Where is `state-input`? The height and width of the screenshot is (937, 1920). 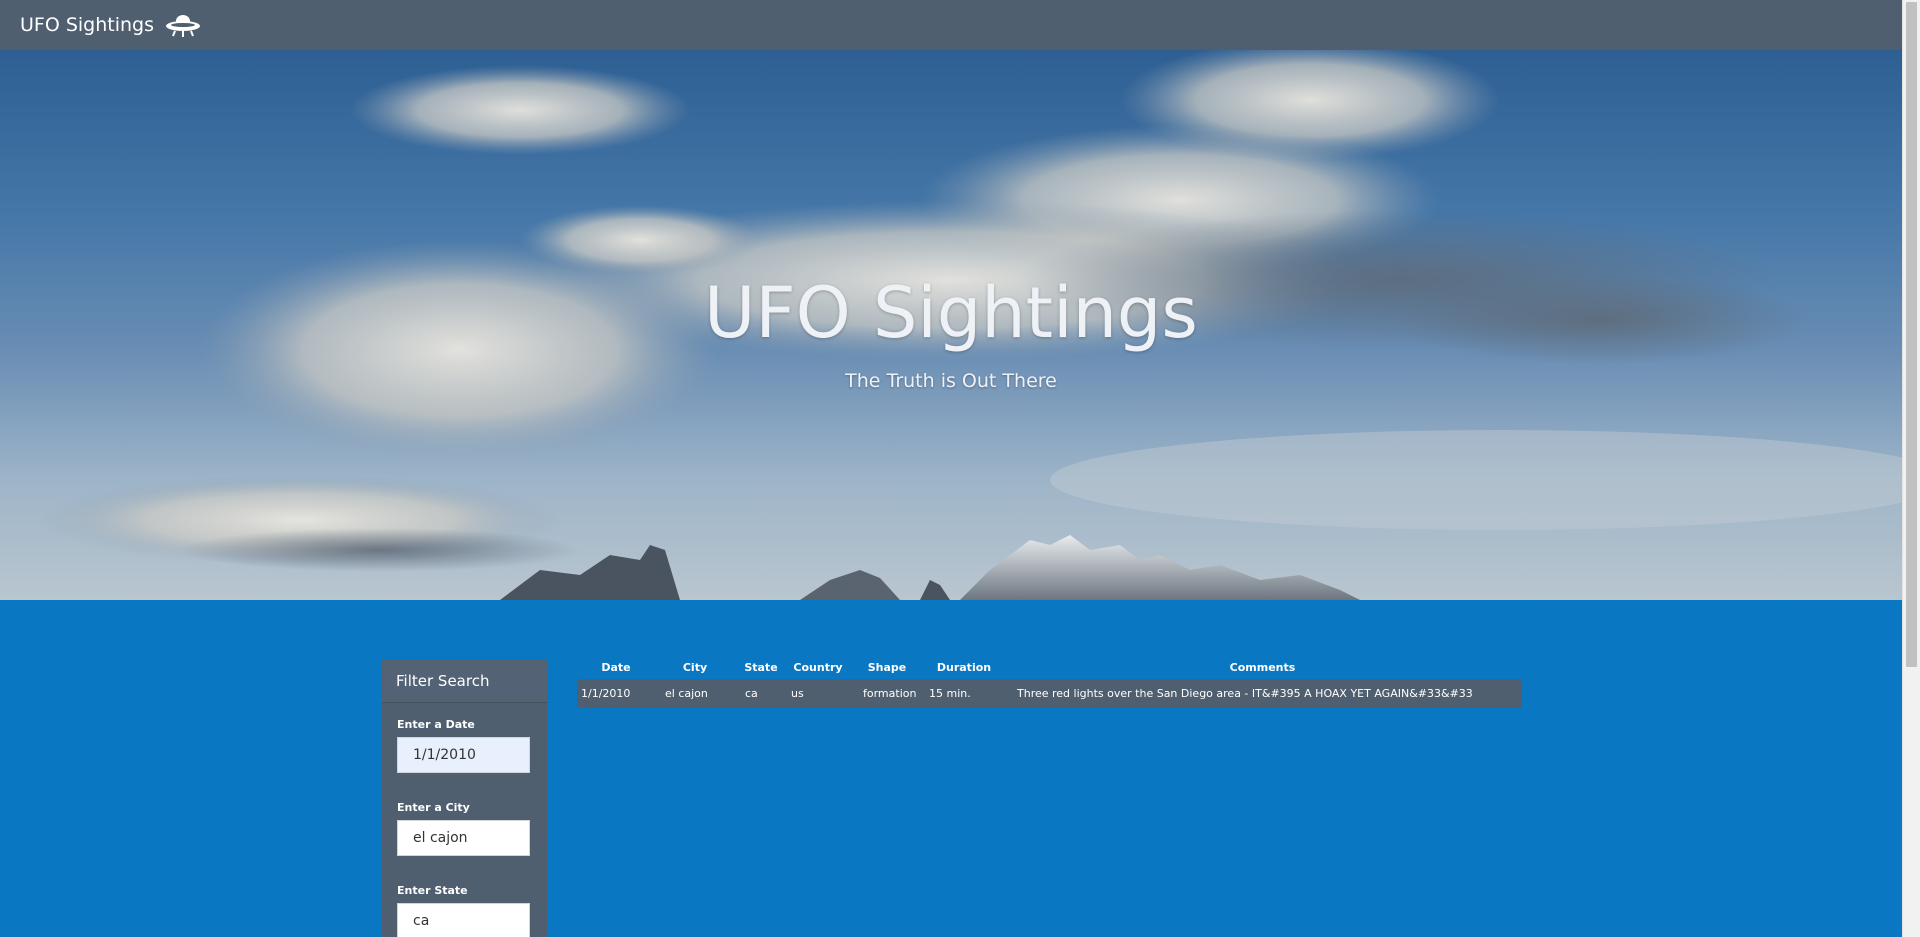
state-input is located at coordinates (463, 920).